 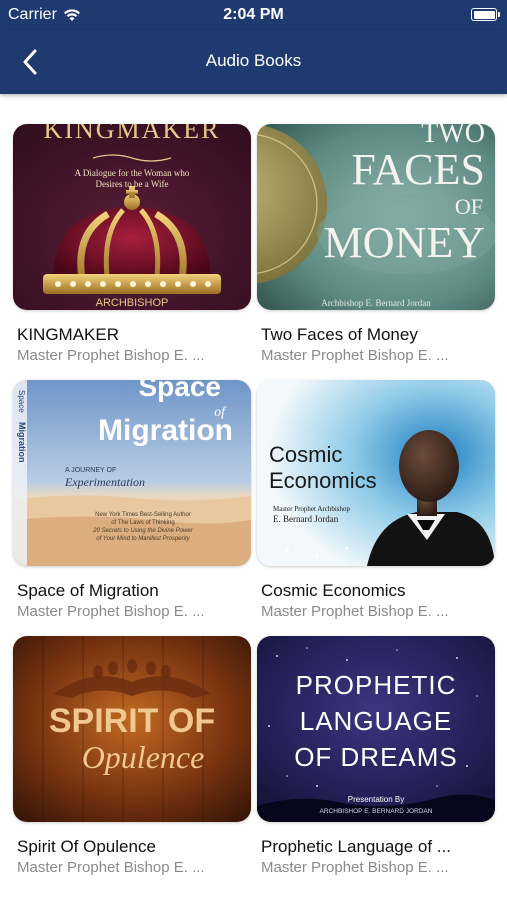 I want to click on cover-tag-2: Experimentation, so click(x=104, y=482).